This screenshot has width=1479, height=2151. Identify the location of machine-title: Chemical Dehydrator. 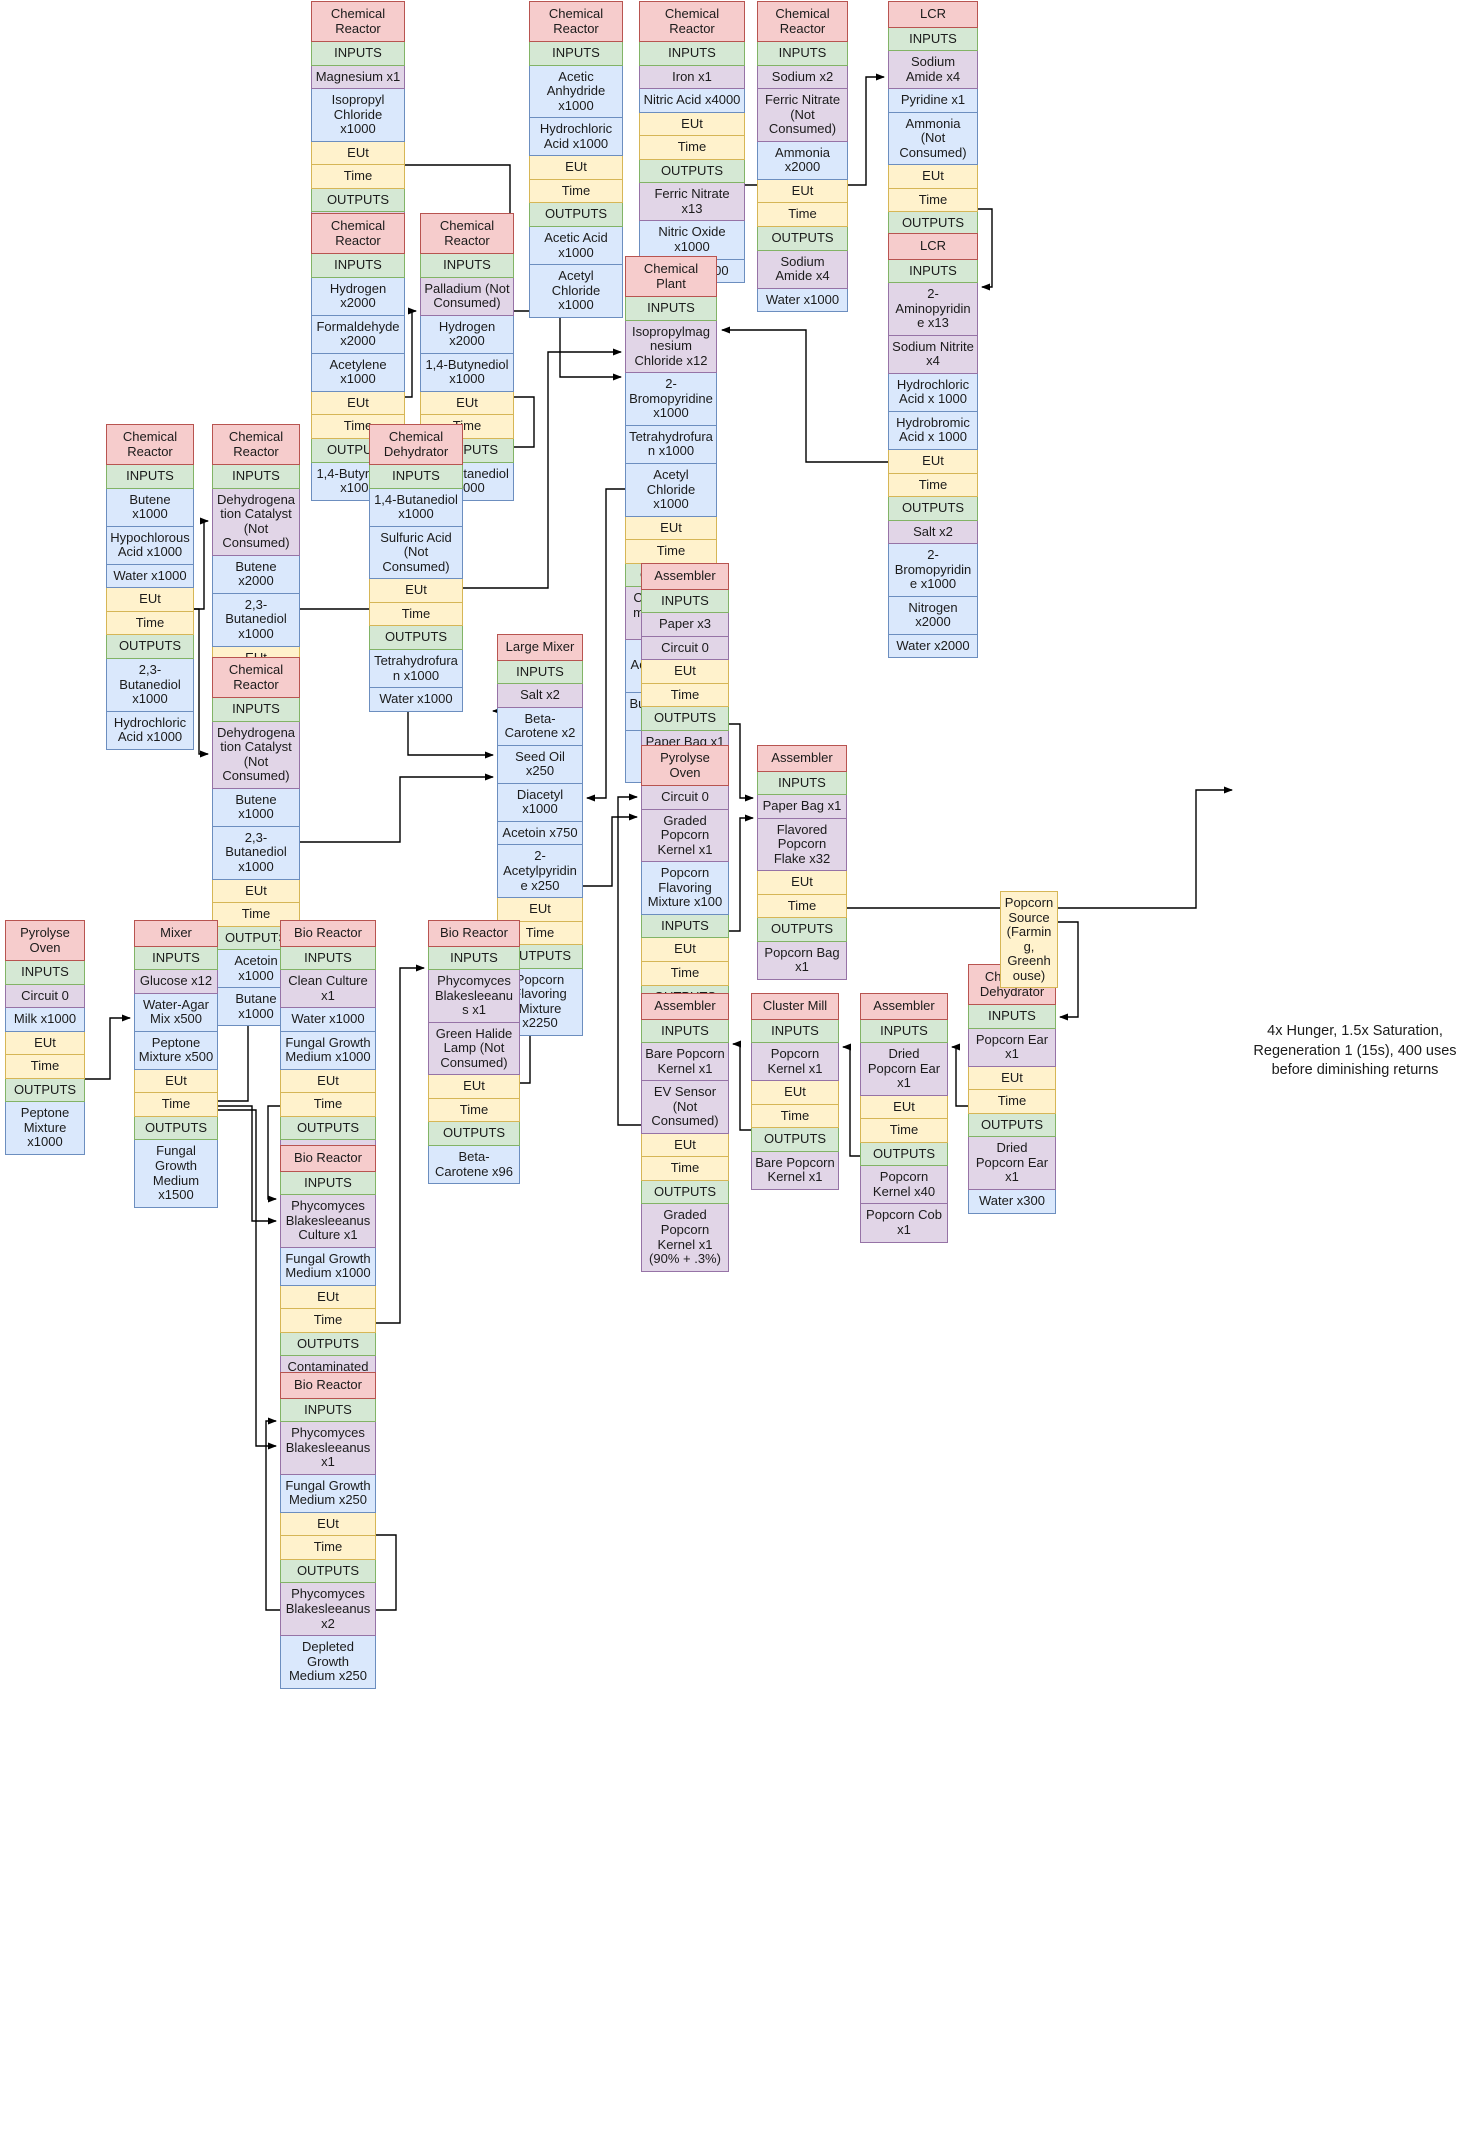
(416, 445).